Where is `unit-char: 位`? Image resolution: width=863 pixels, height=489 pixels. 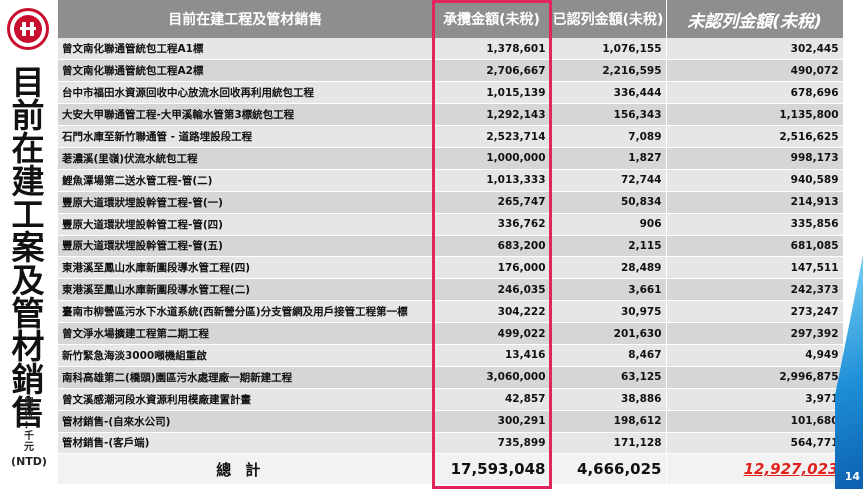 unit-char: 位 is located at coordinates (29, 414).